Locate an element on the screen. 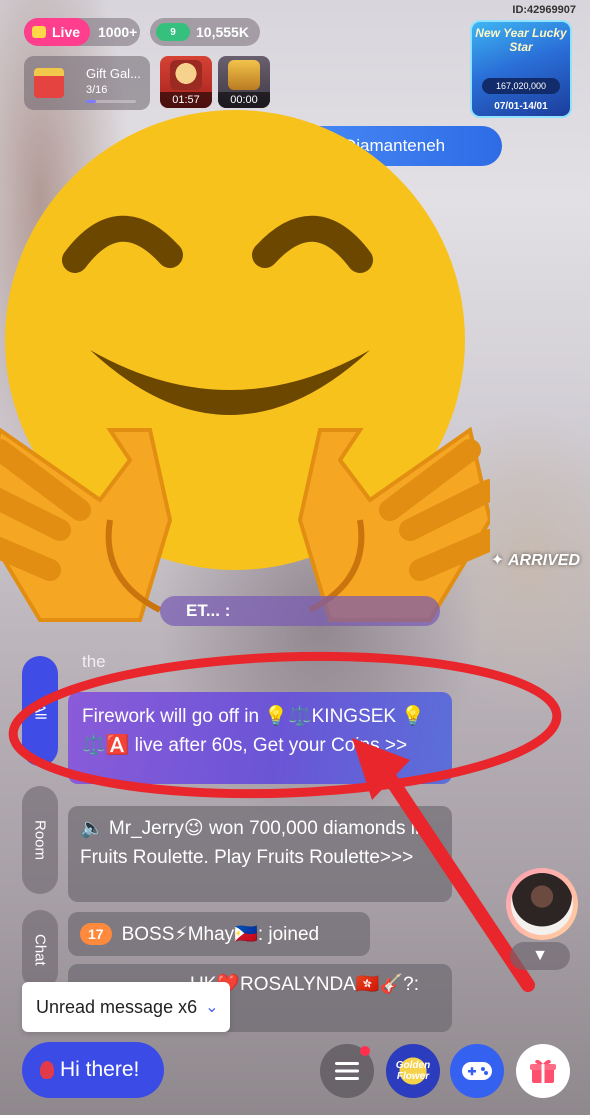 The height and width of the screenshot is (1115, 590). treasure-box-icon is located at coordinates (186, 75).